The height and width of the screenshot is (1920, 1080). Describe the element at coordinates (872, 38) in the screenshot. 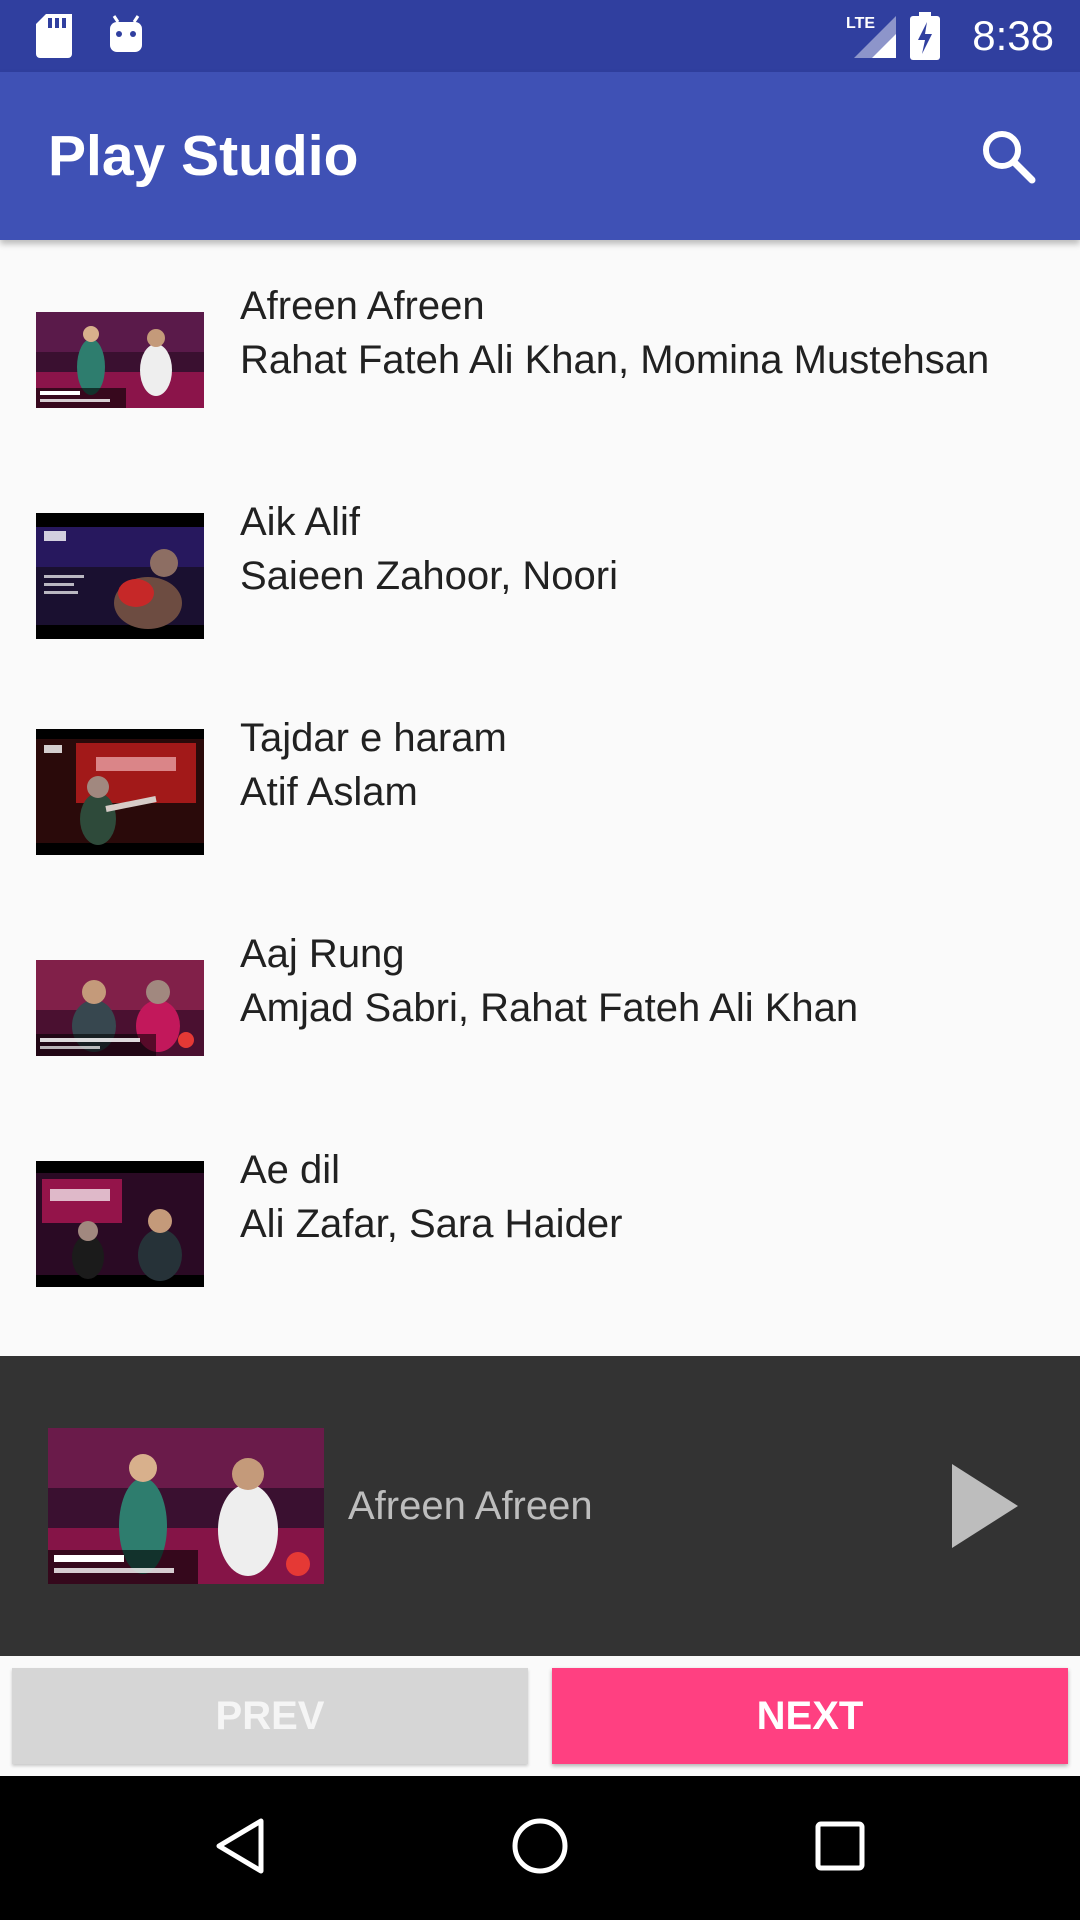

I see `signal-icon: LTE` at that location.